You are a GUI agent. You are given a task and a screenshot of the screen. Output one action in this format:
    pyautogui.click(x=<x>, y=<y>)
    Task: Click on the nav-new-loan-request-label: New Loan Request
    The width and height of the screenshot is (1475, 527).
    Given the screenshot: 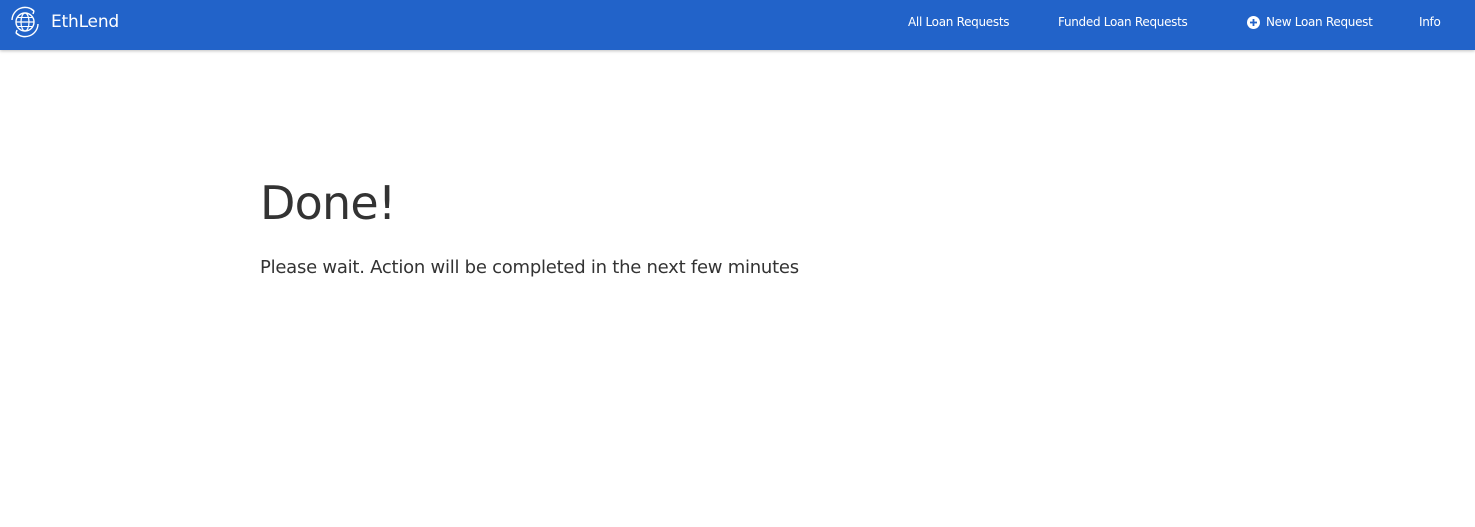 What is the action you would take?
    pyautogui.click(x=1319, y=22)
    